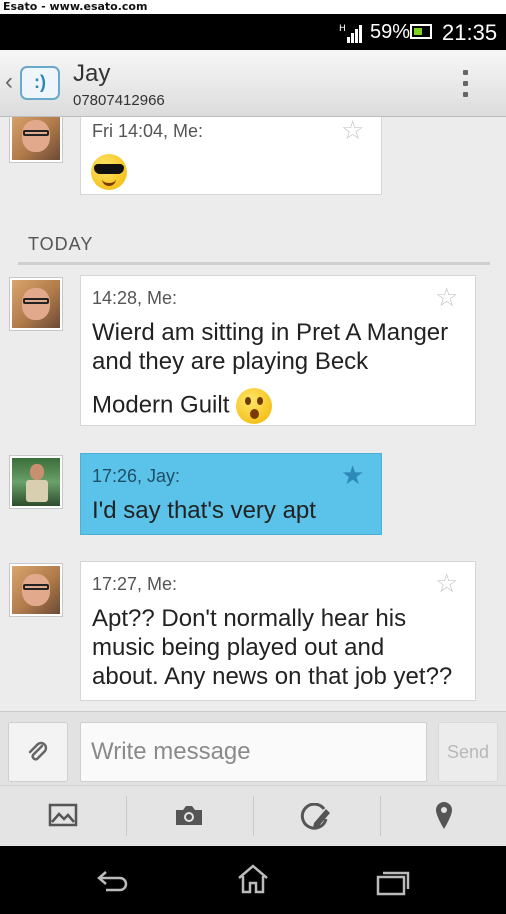 This screenshot has height=914, width=506. I want to click on location-button, so click(443, 816).